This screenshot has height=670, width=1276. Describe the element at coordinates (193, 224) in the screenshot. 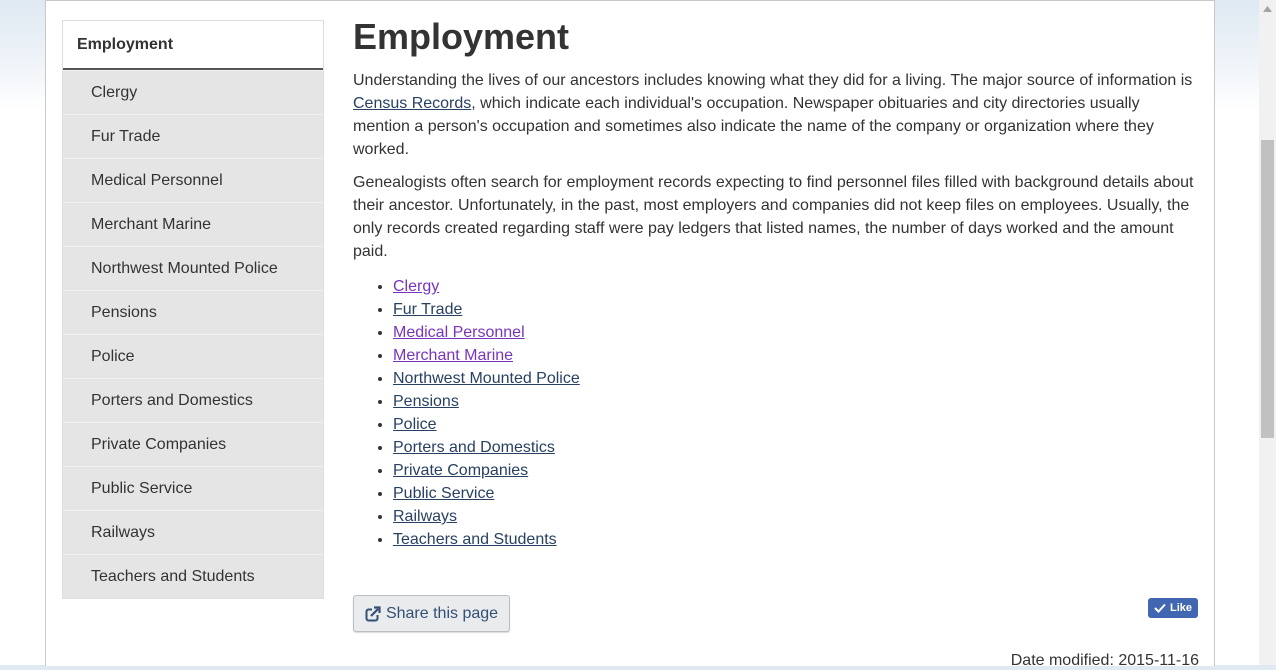

I see `sidebar-item-merchant-marine: Merchant Marine` at that location.